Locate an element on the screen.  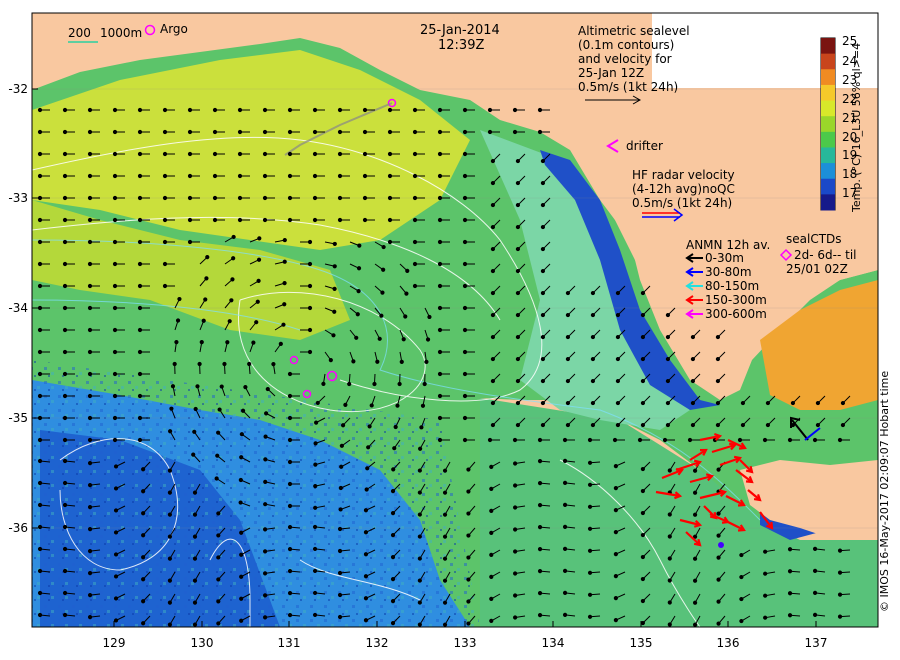
y-tick-label: -34 is located at coordinates (18, 308).